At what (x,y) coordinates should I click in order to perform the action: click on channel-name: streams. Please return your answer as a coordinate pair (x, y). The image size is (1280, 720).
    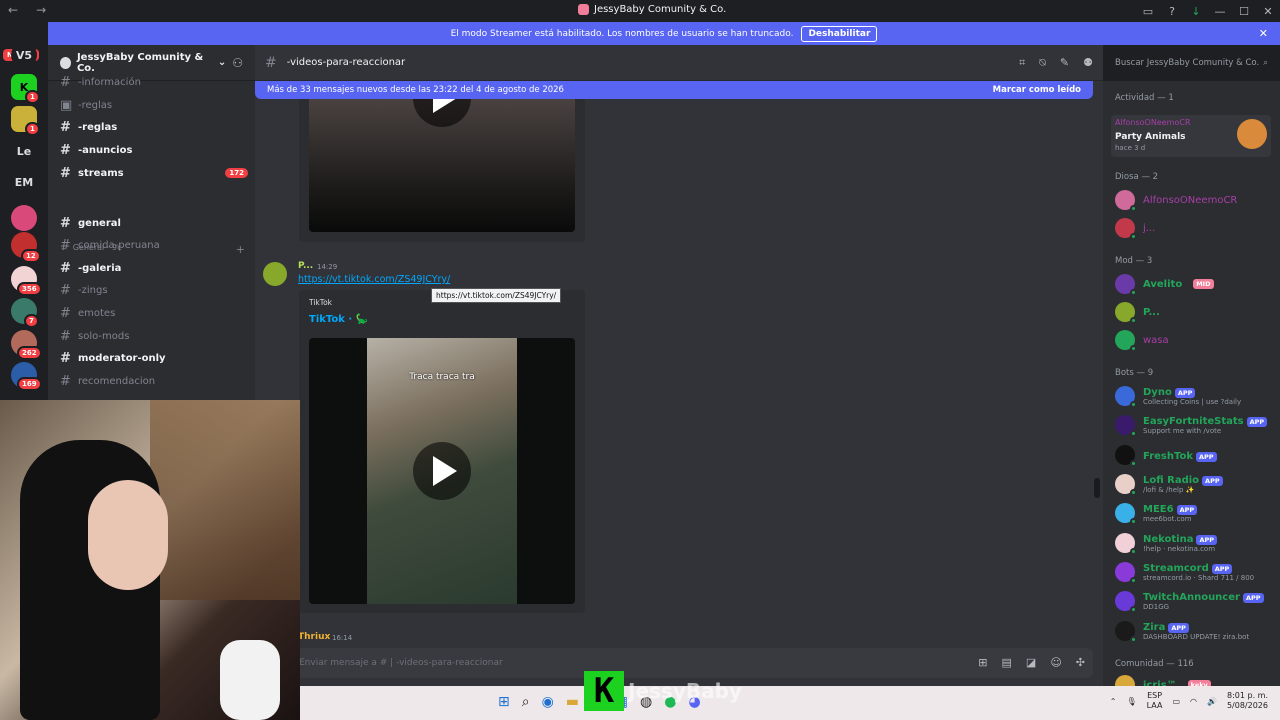
    Looking at the image, I should click on (101, 173).